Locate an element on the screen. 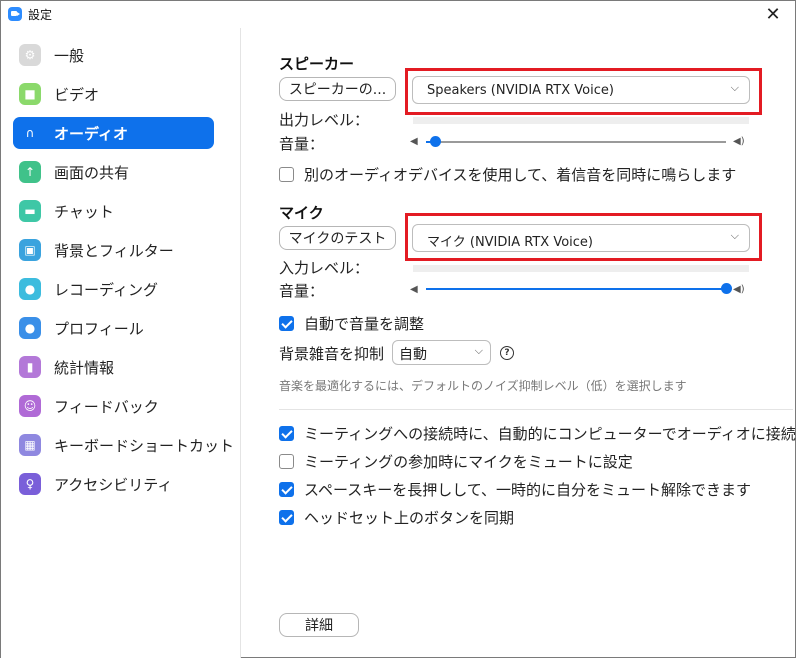  test-mic-button: マイクのテスト is located at coordinates (337, 238).